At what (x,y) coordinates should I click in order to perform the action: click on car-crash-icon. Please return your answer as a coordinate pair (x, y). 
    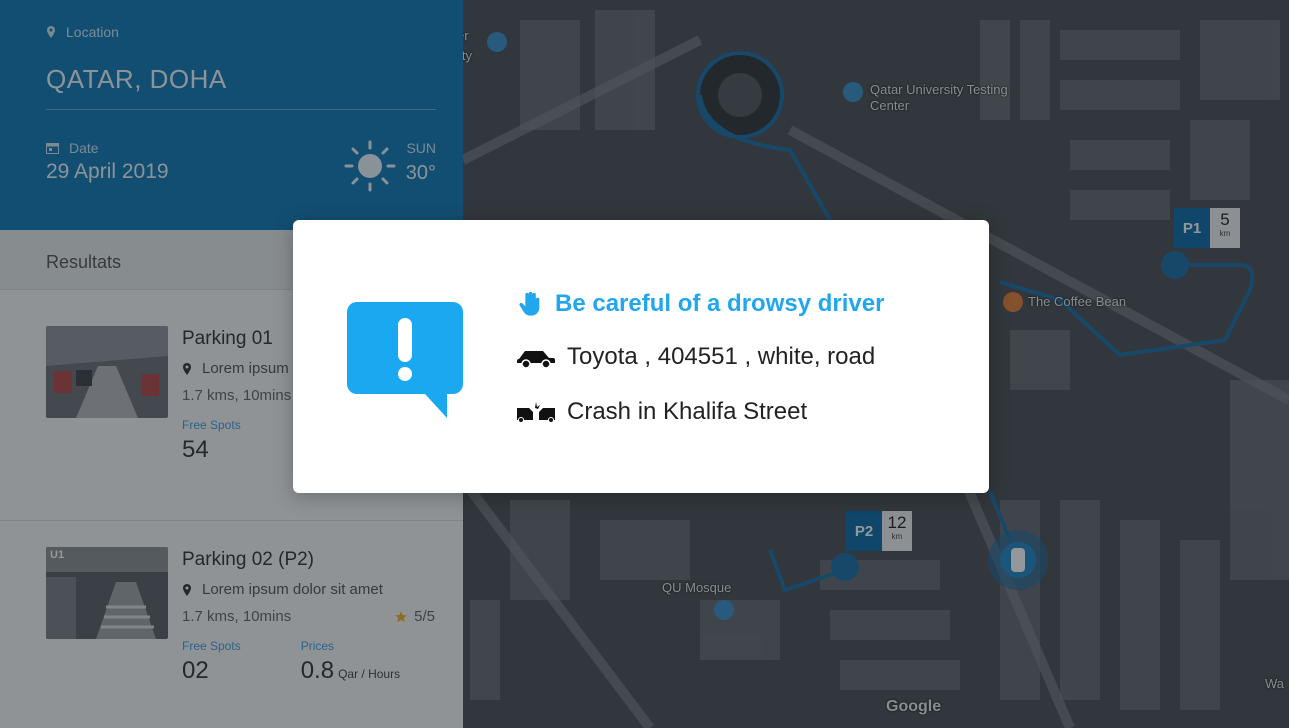
    Looking at the image, I should click on (536, 412).